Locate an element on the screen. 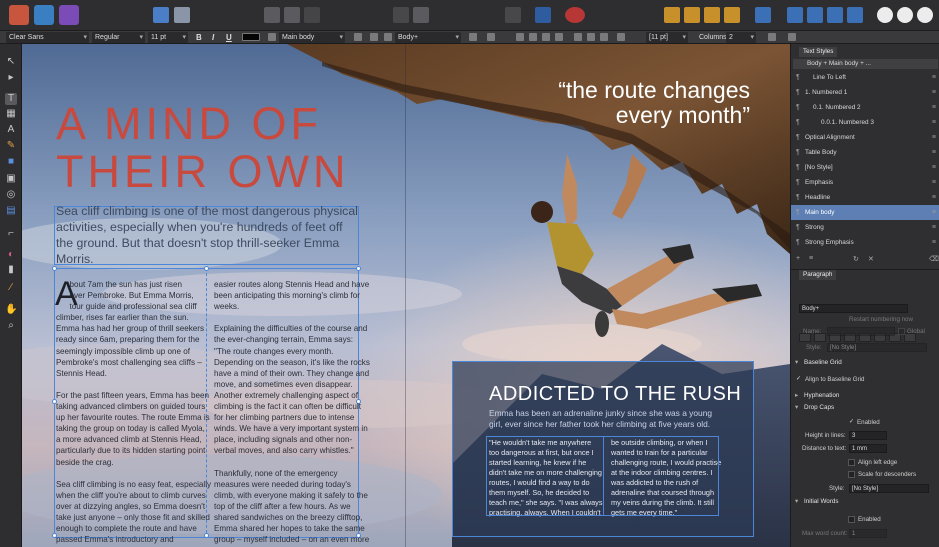 This screenshot has width=939, height=547. baseline-grid-icon is located at coordinates (543, 15).